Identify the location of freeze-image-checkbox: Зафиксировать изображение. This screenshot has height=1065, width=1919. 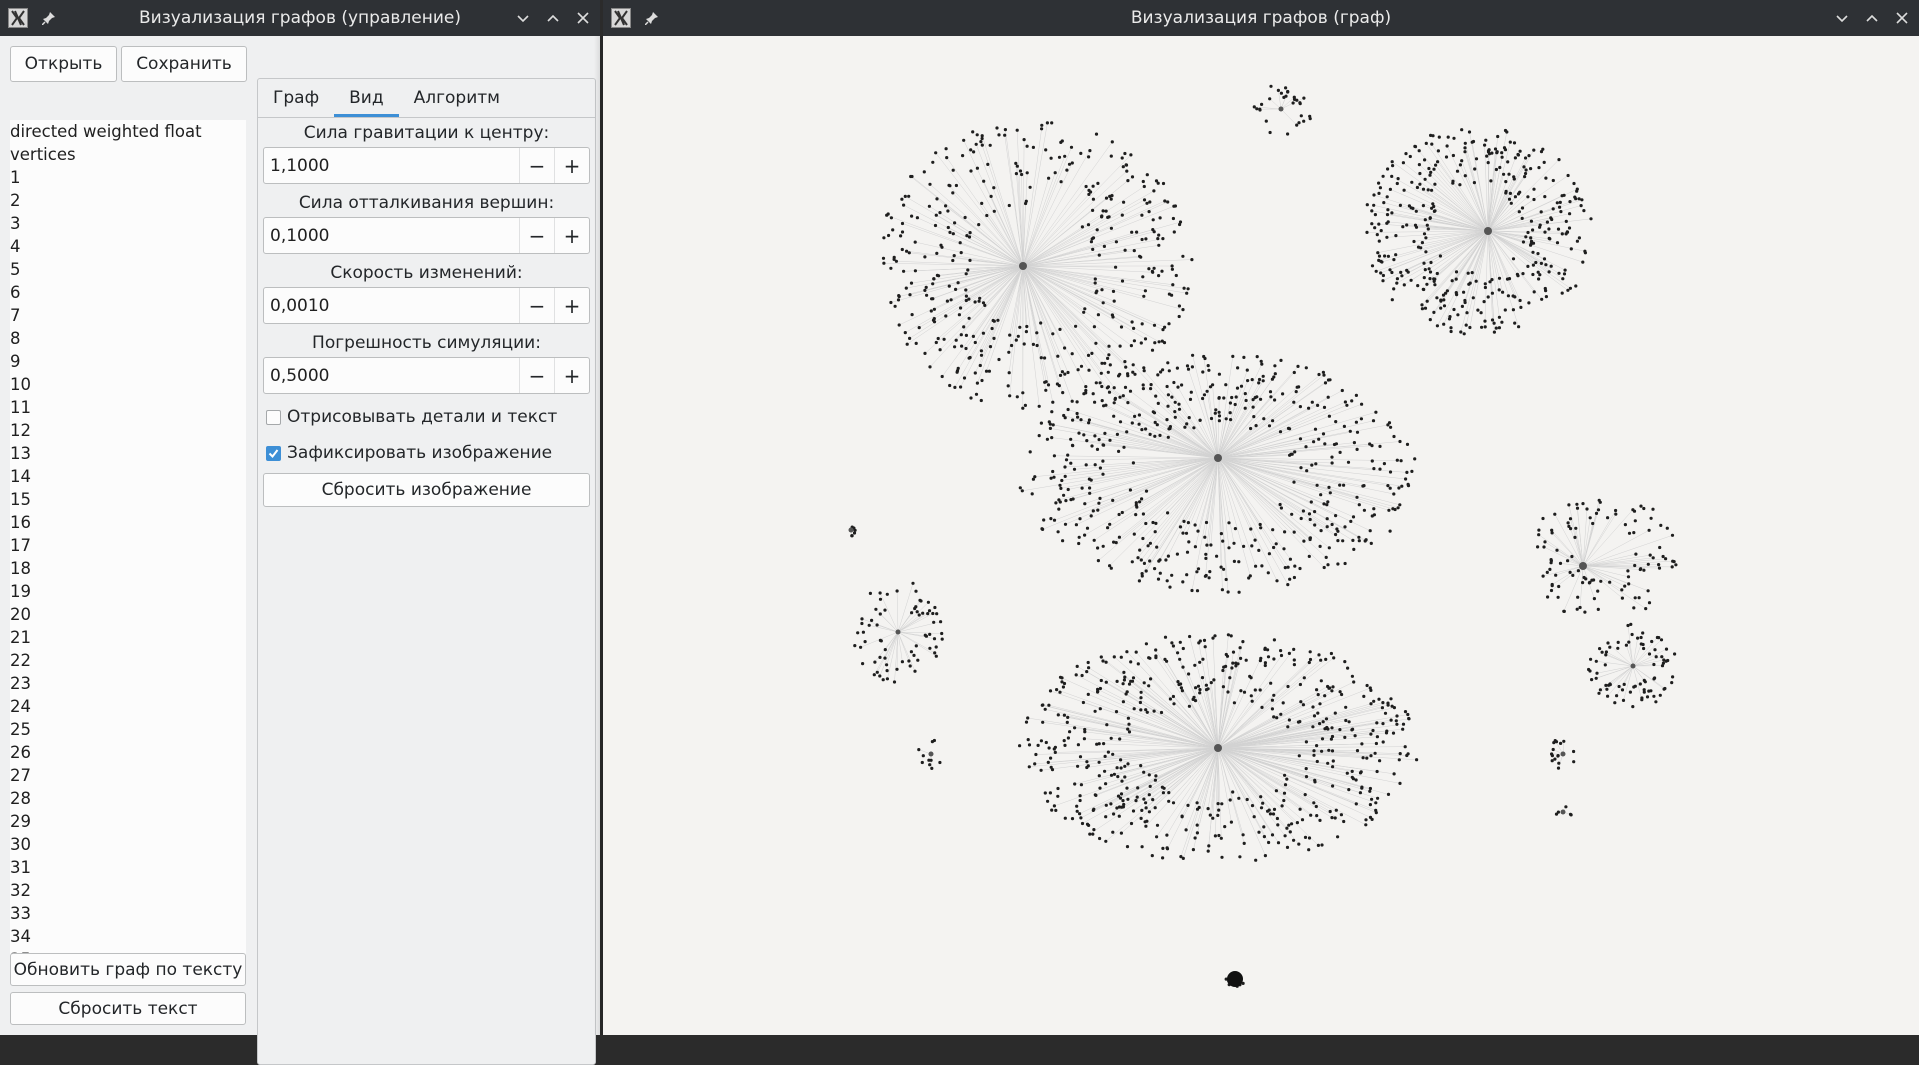
(409, 453).